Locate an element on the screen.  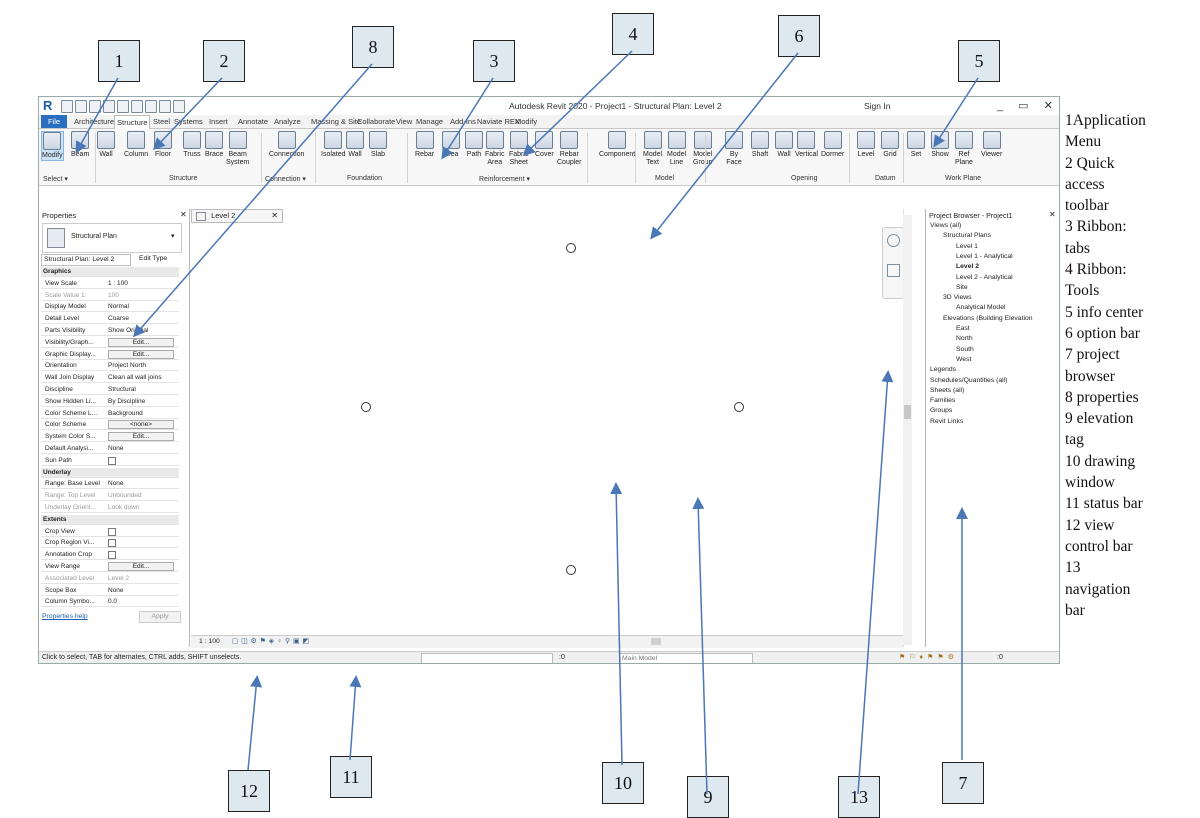
property-row: Color Scheme <none> is located at coordinates (110, 425).